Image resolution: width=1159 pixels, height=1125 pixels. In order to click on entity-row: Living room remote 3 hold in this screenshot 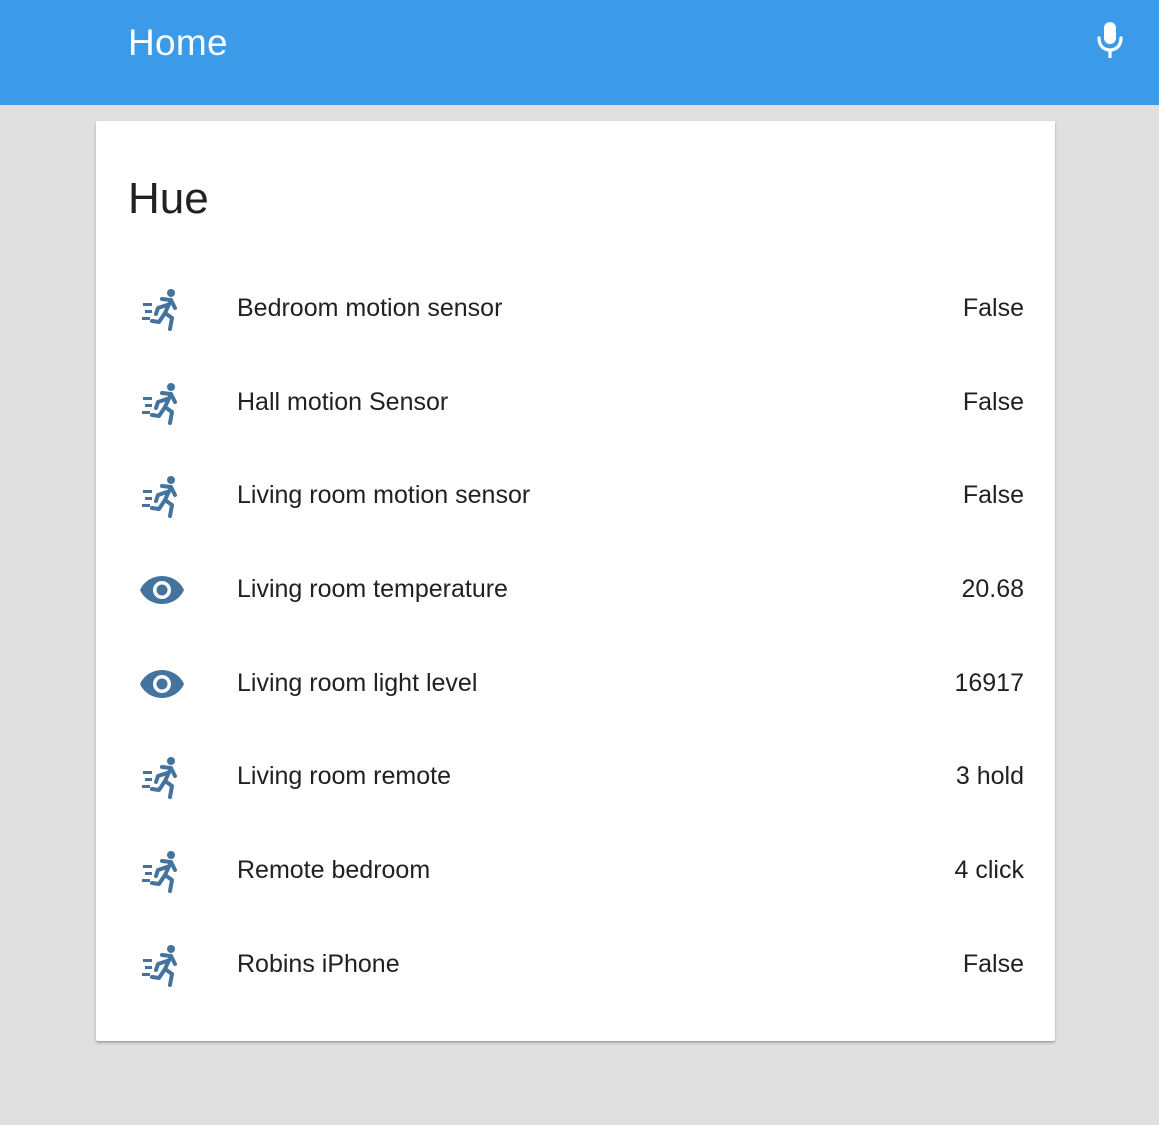, I will do `click(575, 776)`.